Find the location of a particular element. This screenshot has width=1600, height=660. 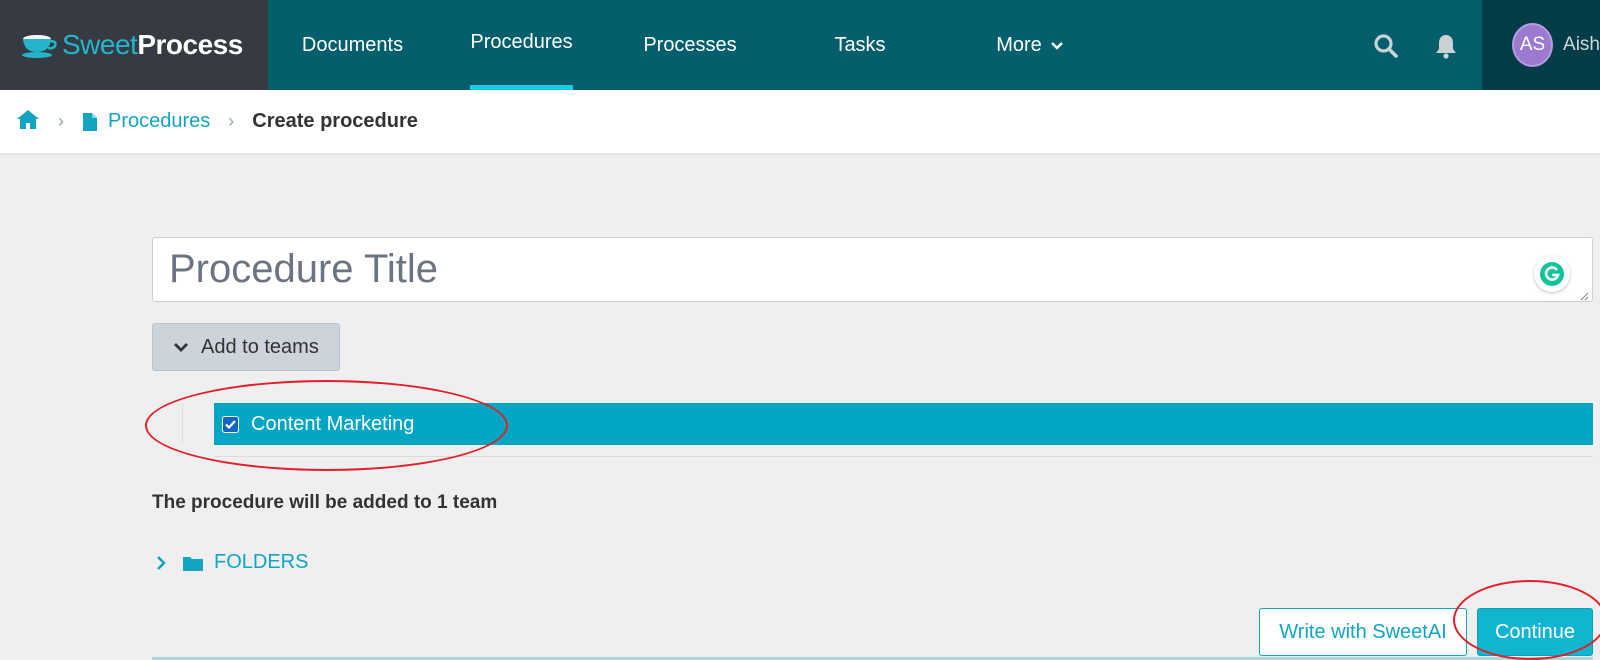

team-item-content-marketing: Content Marketing is located at coordinates (903, 424).